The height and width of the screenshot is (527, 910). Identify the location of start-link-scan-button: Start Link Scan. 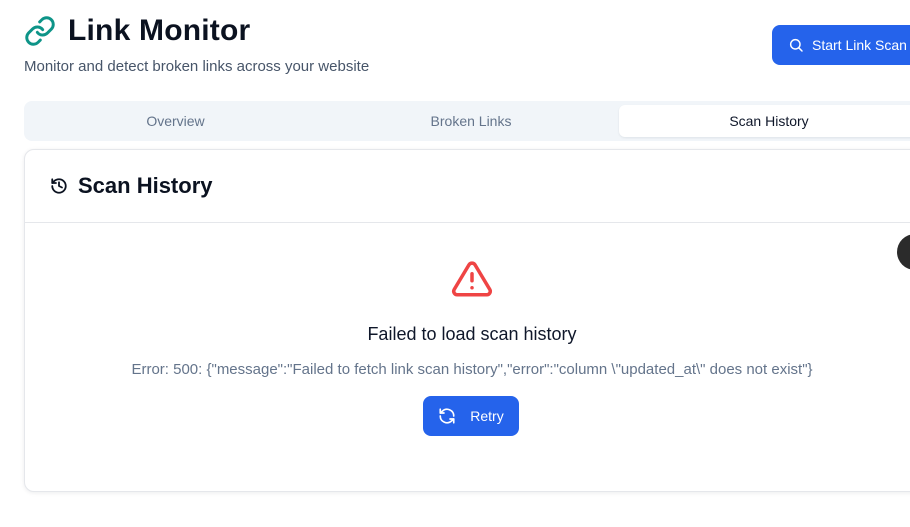
(841, 45).